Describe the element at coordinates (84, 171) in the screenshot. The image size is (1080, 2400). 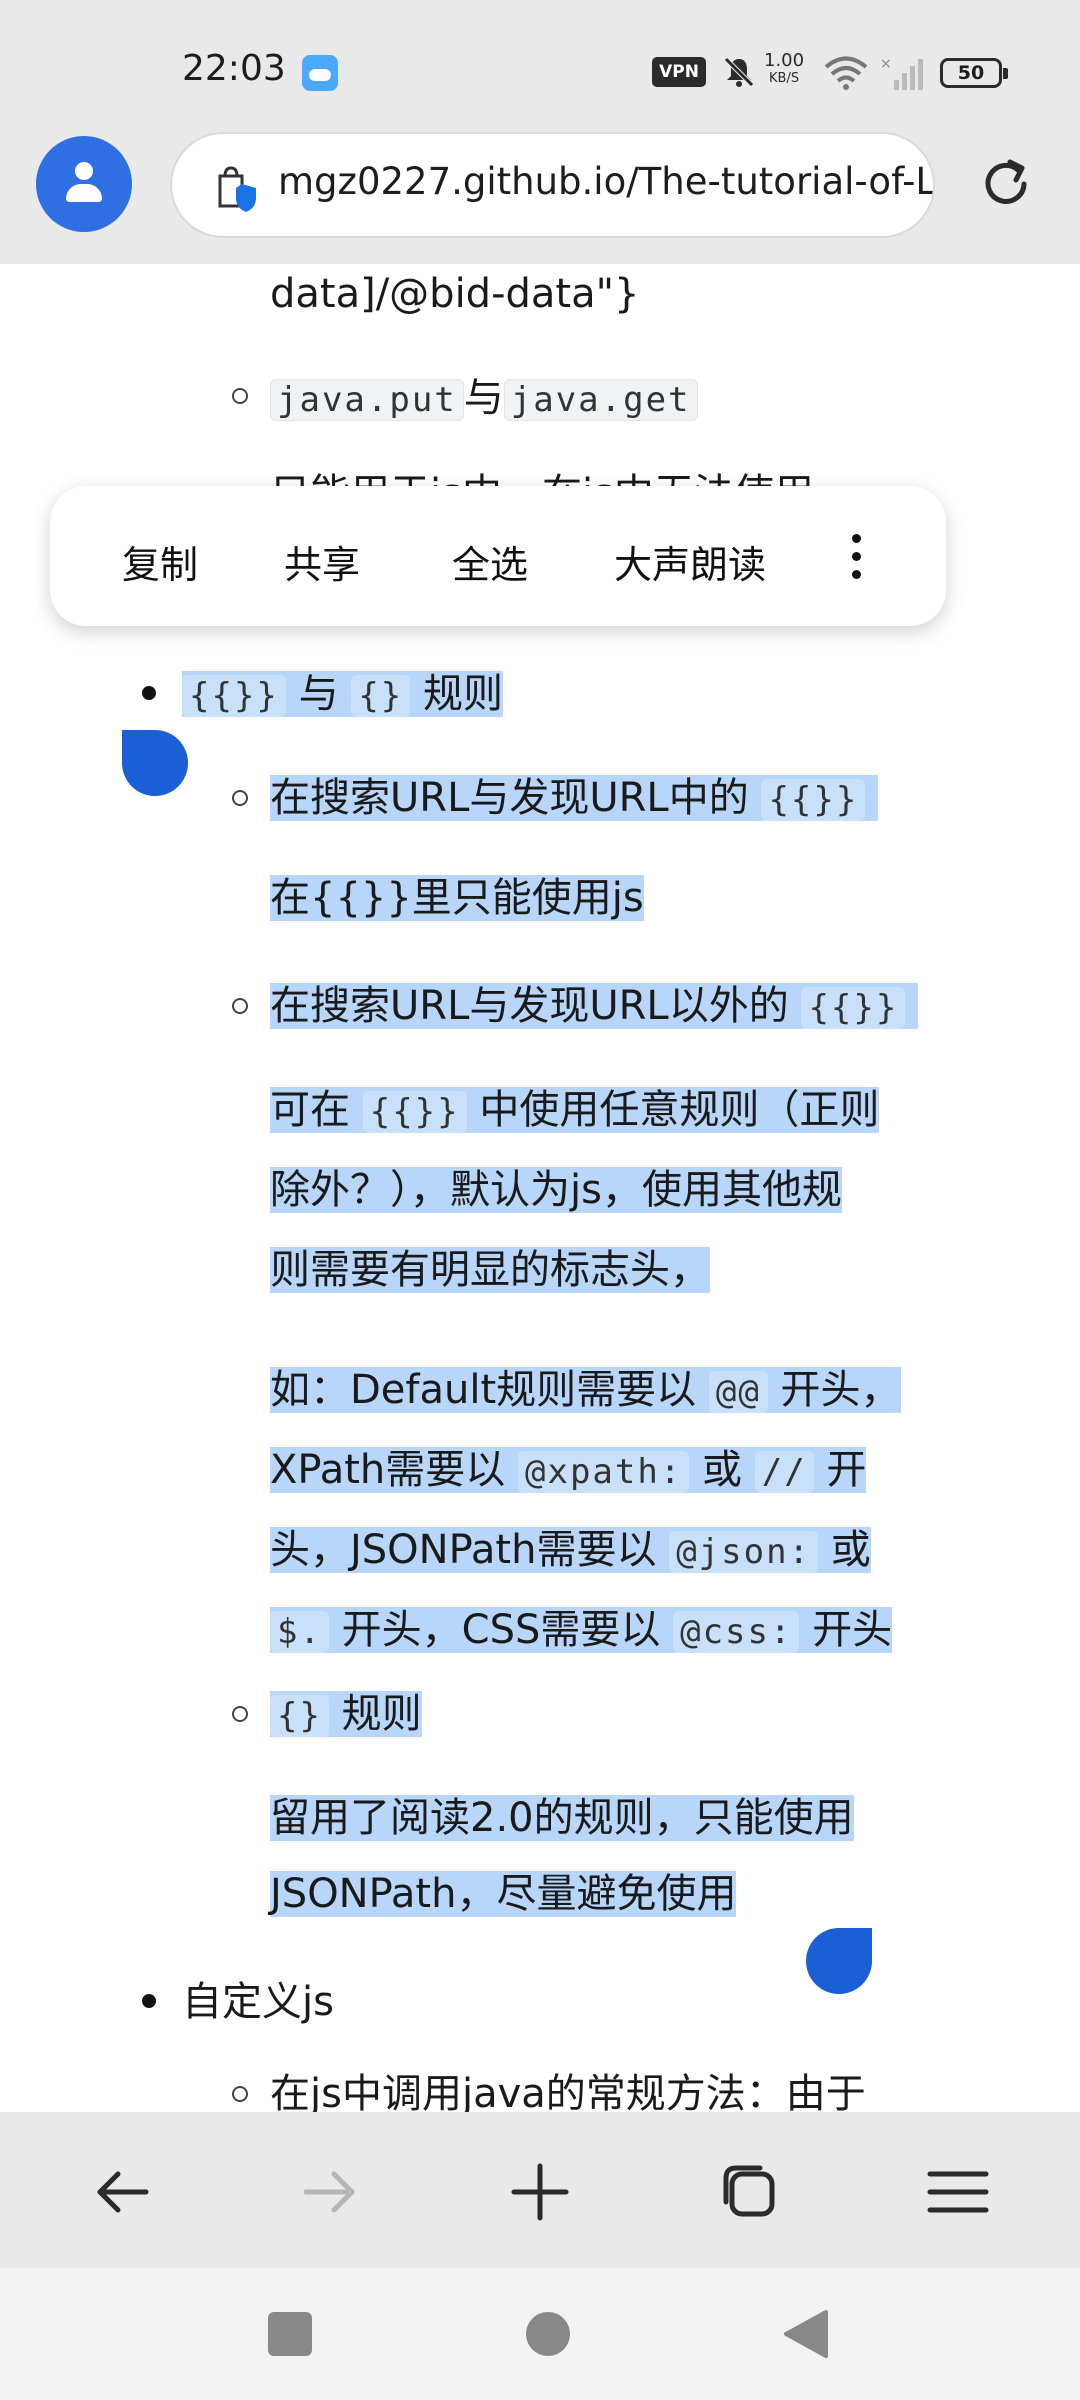
I see `user-icon` at that location.